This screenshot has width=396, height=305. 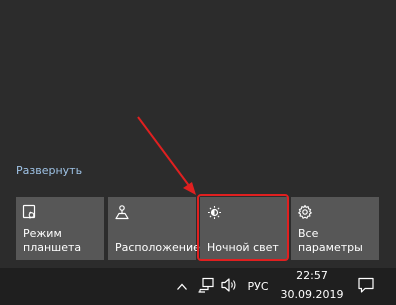 I want to click on volume-button, so click(x=229, y=286).